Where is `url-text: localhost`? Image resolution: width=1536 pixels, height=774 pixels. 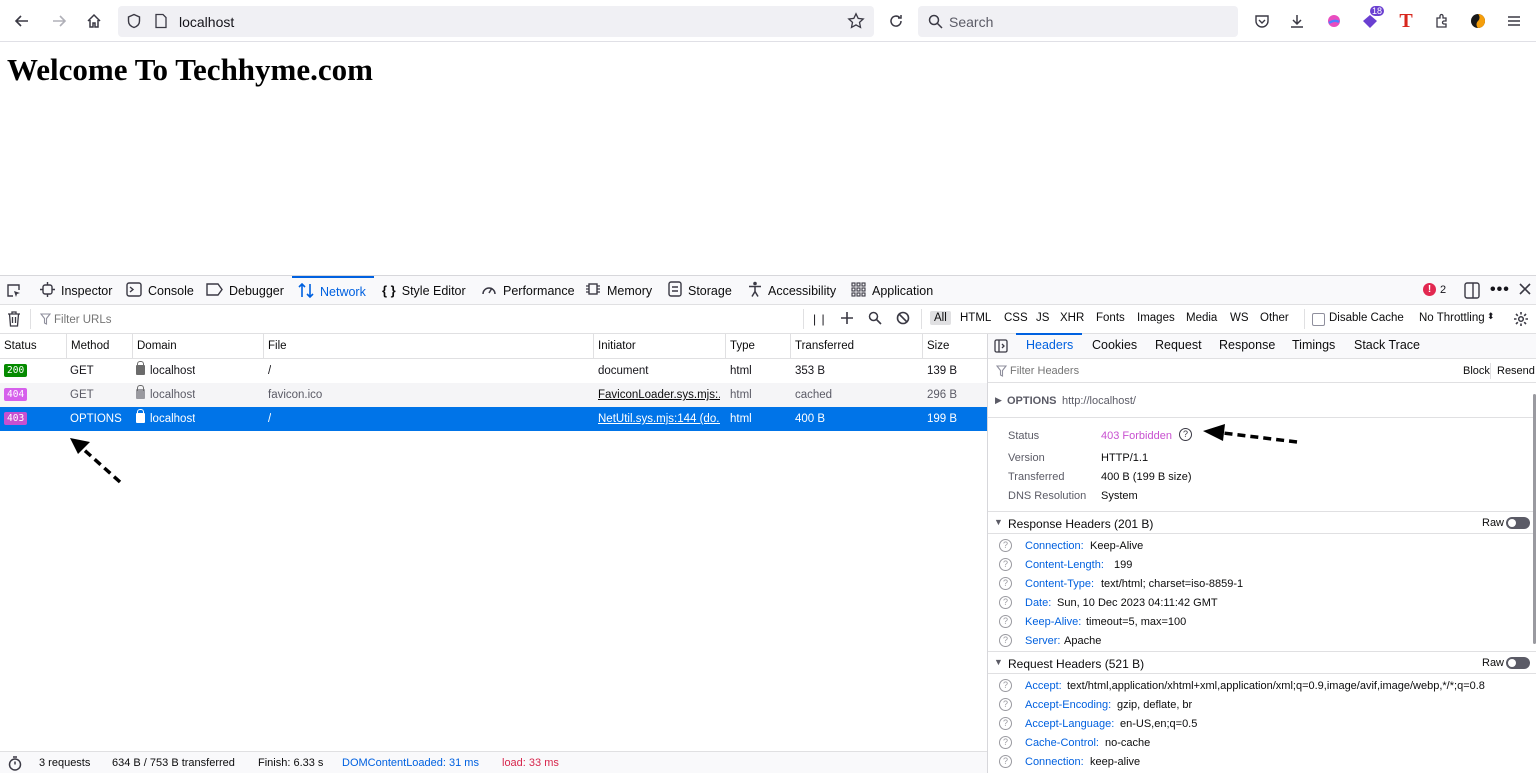
url-text: localhost is located at coordinates (206, 22).